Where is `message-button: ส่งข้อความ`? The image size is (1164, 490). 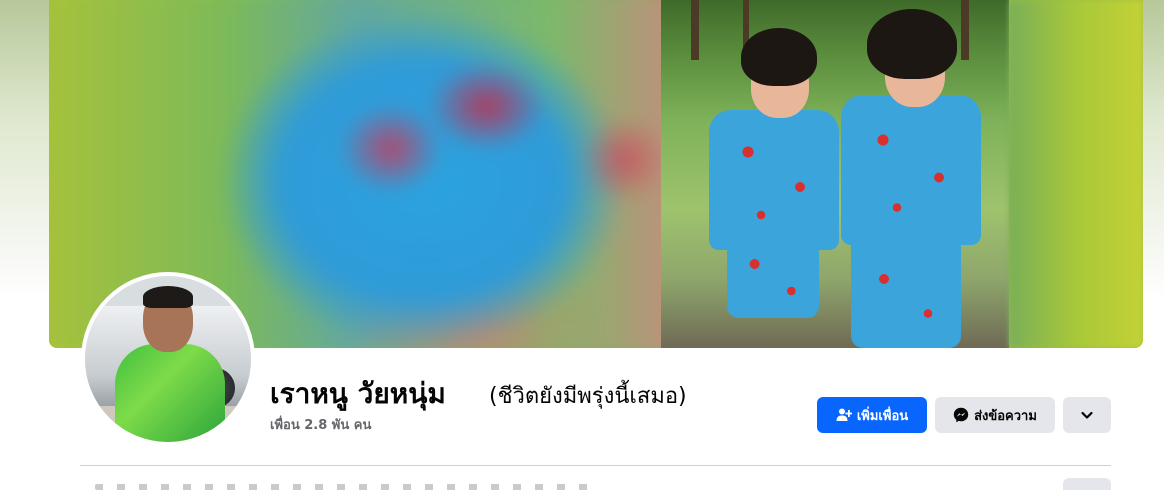 message-button: ส่งข้อความ is located at coordinates (995, 415).